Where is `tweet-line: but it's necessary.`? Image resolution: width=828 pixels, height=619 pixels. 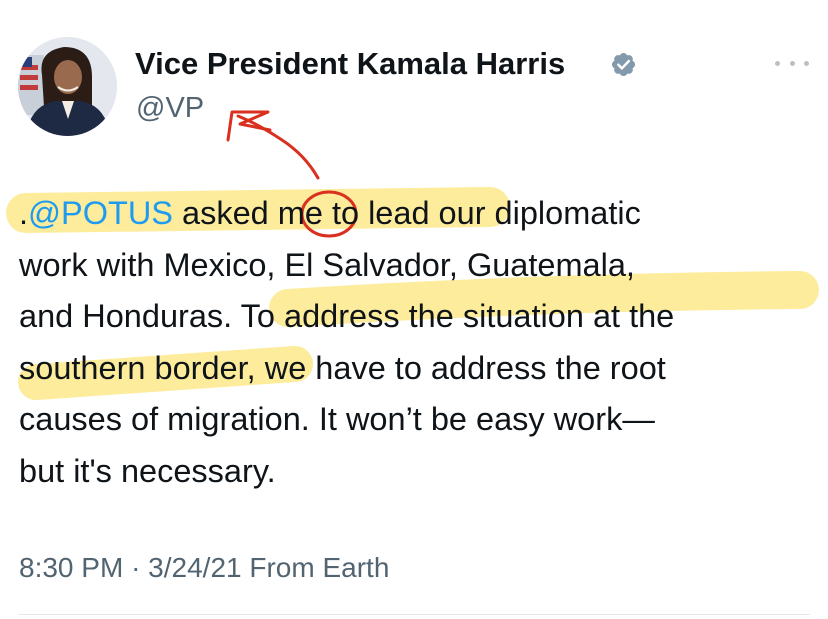
tweet-line: but it's necessary. is located at coordinates (419, 472).